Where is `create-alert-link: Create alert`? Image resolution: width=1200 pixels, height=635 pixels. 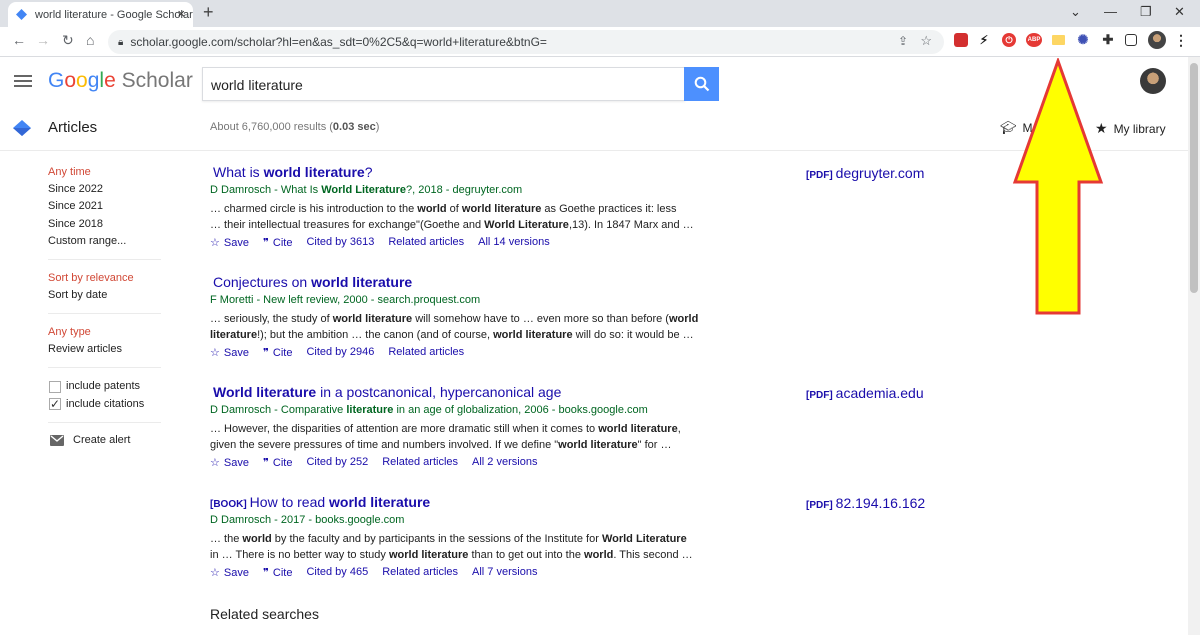 create-alert-link: Create alert is located at coordinates (101, 440).